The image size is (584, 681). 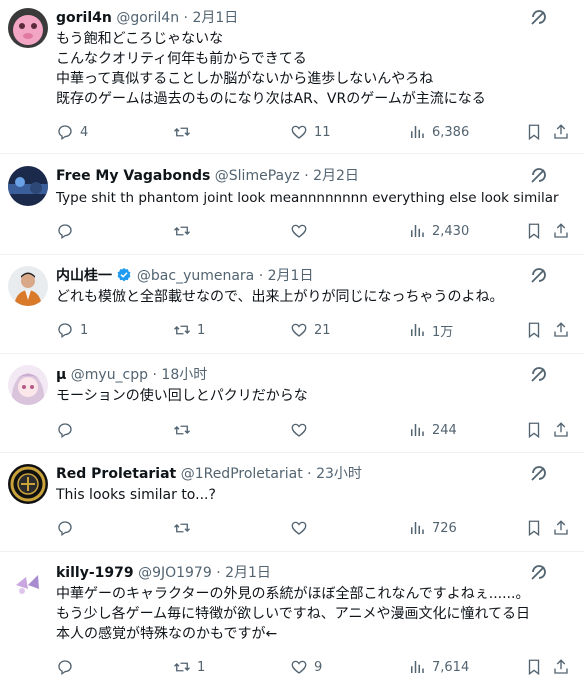 What do you see at coordinates (184, 375) in the screenshot?
I see `timestamp: 18小时` at bounding box center [184, 375].